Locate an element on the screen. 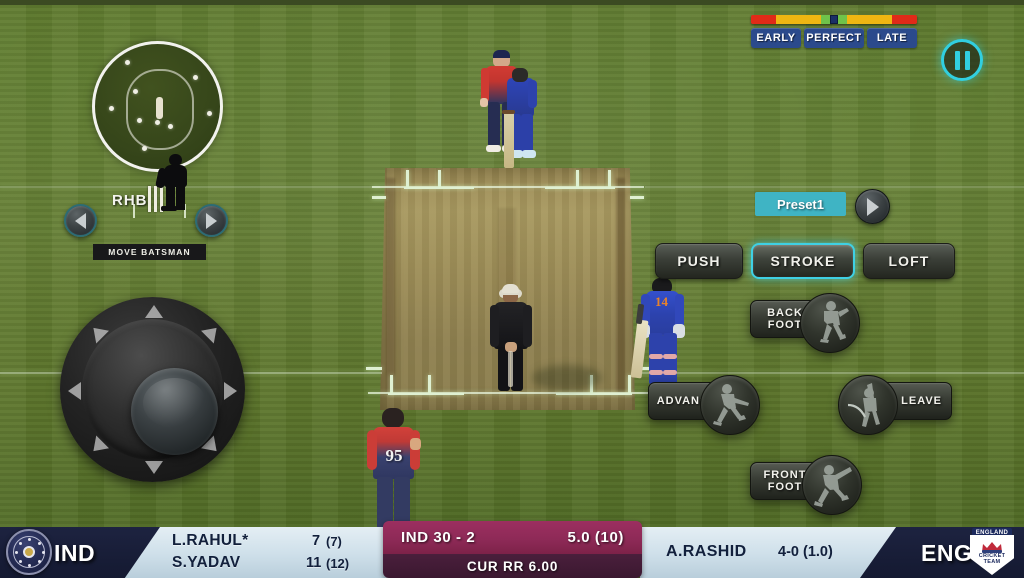  footwork-leave-button: LEAVE is located at coordinates (895, 405).